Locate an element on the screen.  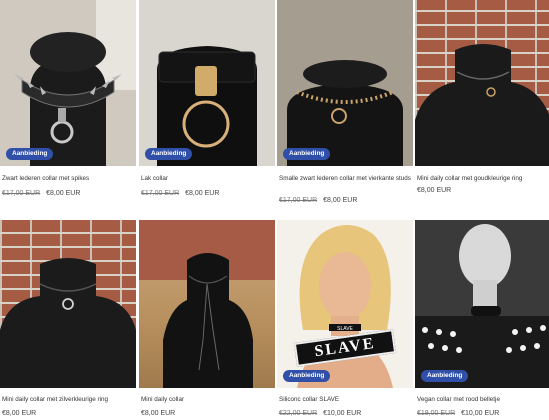
product-card: Mini daily collar €8,00 EUR is located at coordinates (207, 320).